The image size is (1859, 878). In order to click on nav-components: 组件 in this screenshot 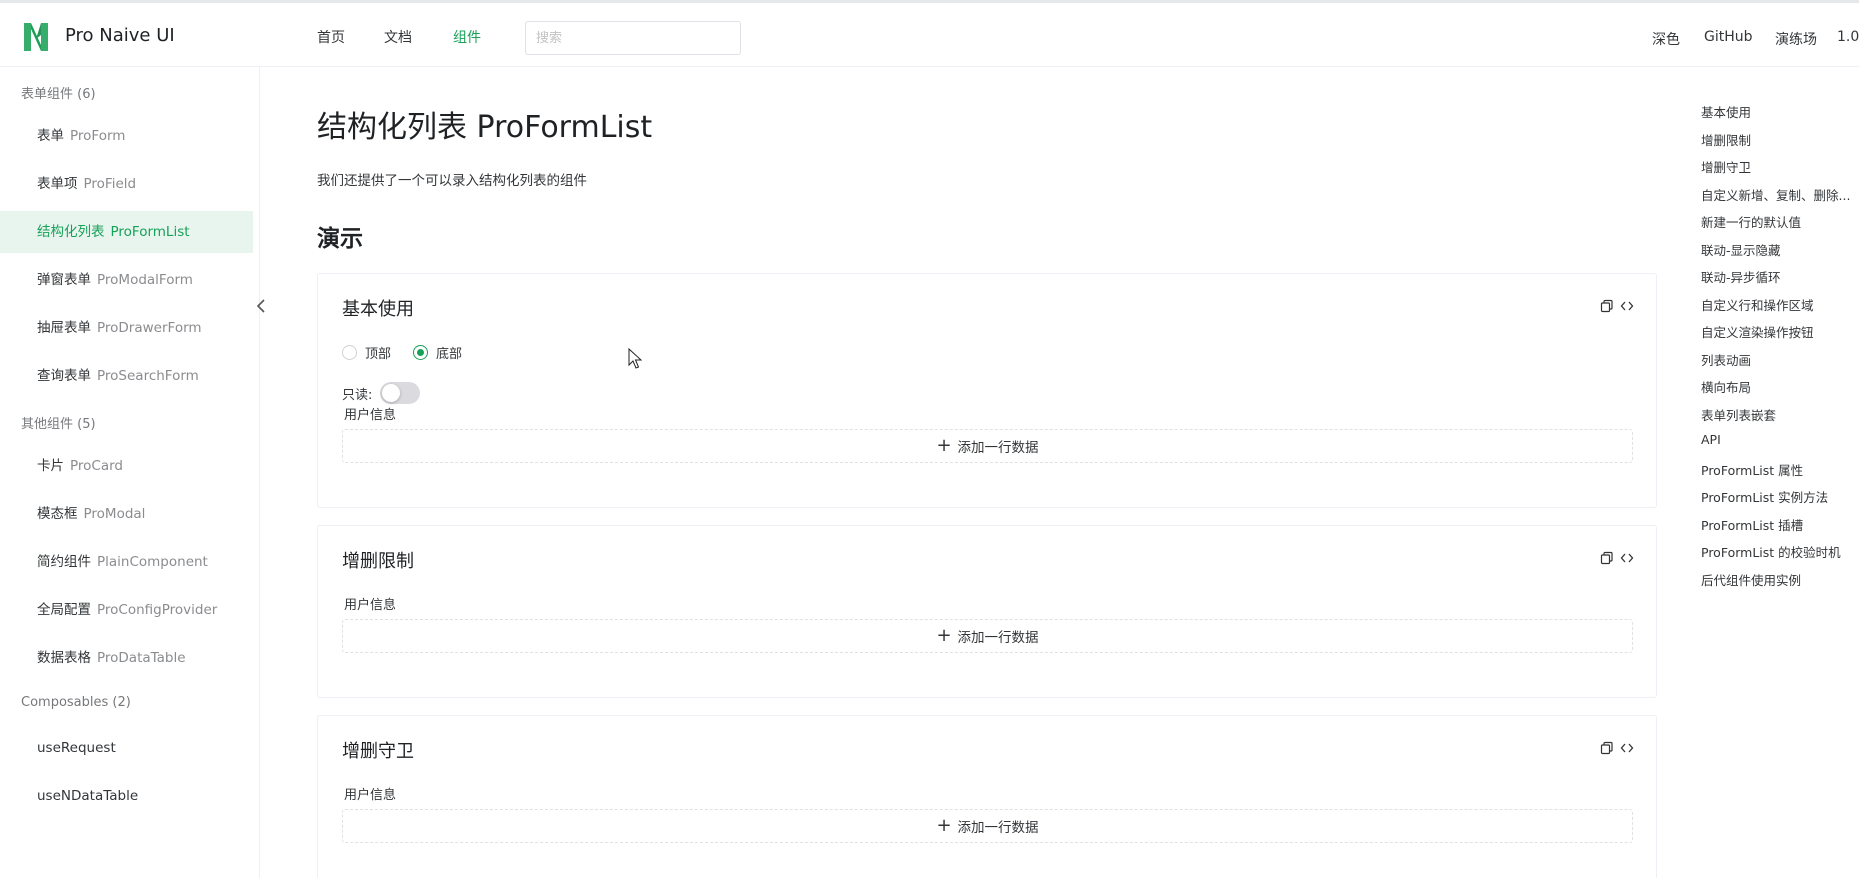, I will do `click(467, 37)`.